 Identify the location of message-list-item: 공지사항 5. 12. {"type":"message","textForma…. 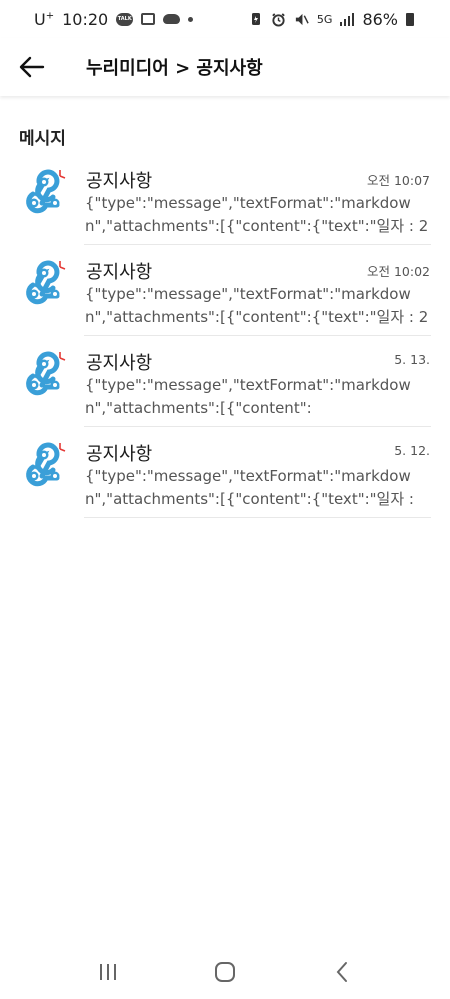
(225, 472).